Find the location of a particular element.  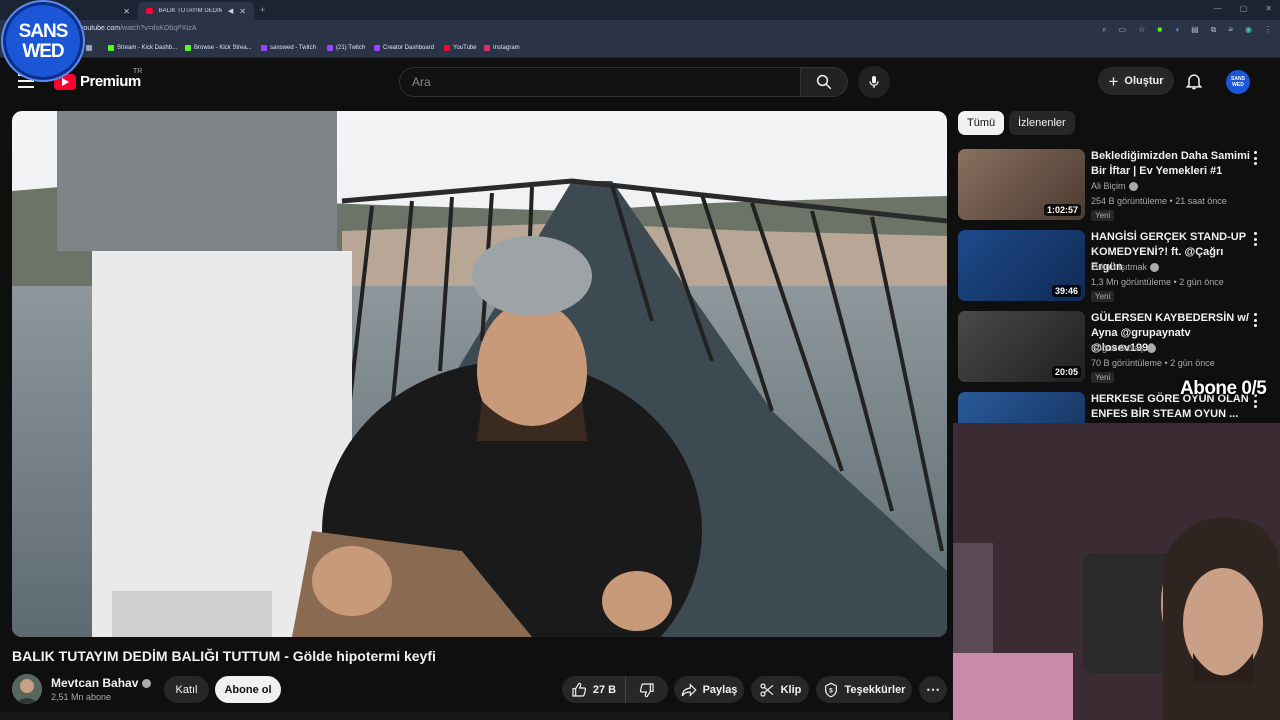

close-window-icon: ✕ is located at coordinates (1268, 8).